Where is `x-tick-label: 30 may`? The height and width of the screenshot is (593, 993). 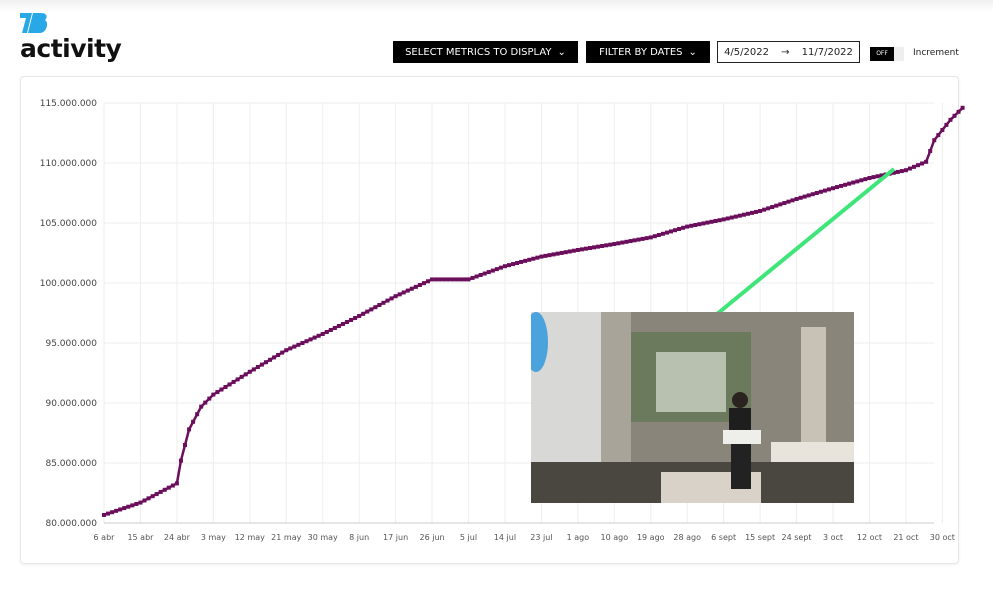
x-tick-label: 30 may is located at coordinates (323, 537).